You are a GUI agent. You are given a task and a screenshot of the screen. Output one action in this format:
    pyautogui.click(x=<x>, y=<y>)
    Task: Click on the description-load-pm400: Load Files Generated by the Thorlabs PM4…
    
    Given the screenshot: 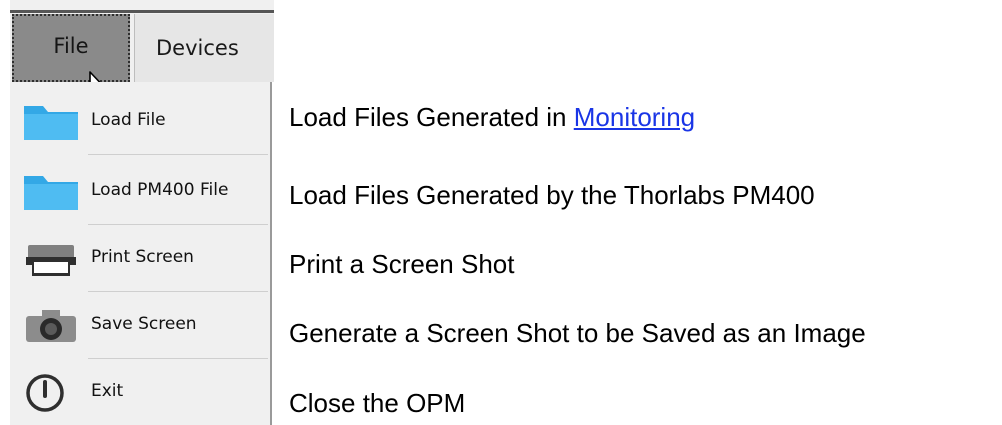 What is the action you would take?
    pyautogui.click(x=552, y=195)
    